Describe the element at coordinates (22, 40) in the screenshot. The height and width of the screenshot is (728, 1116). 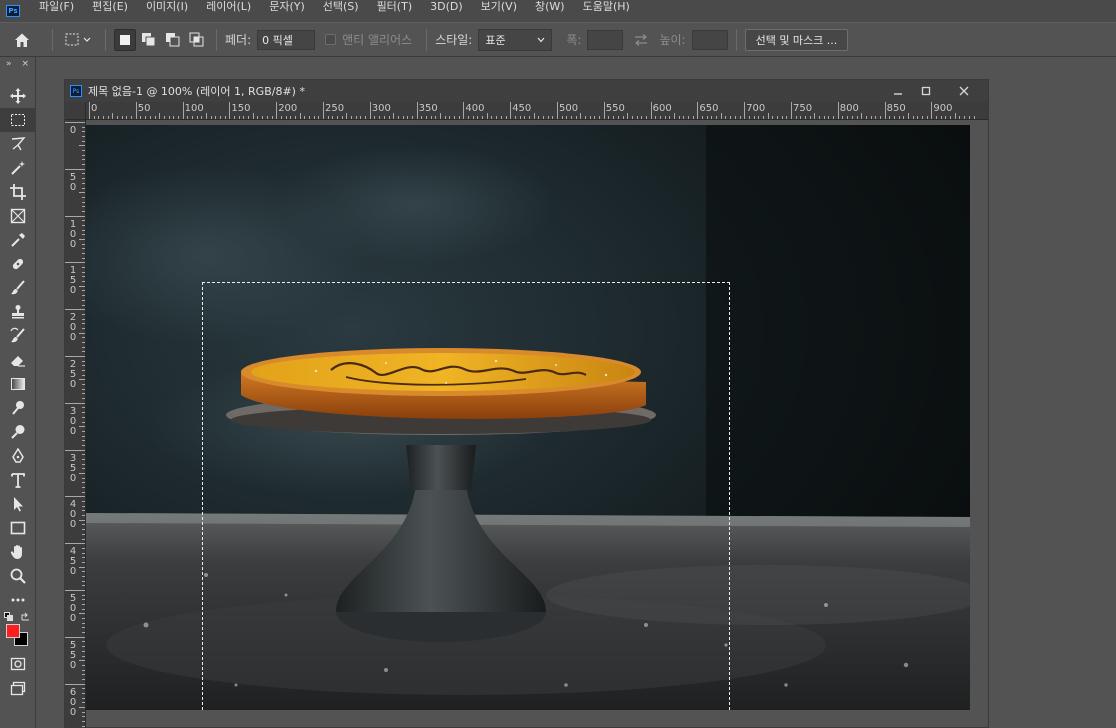
I see `home-icon` at that location.